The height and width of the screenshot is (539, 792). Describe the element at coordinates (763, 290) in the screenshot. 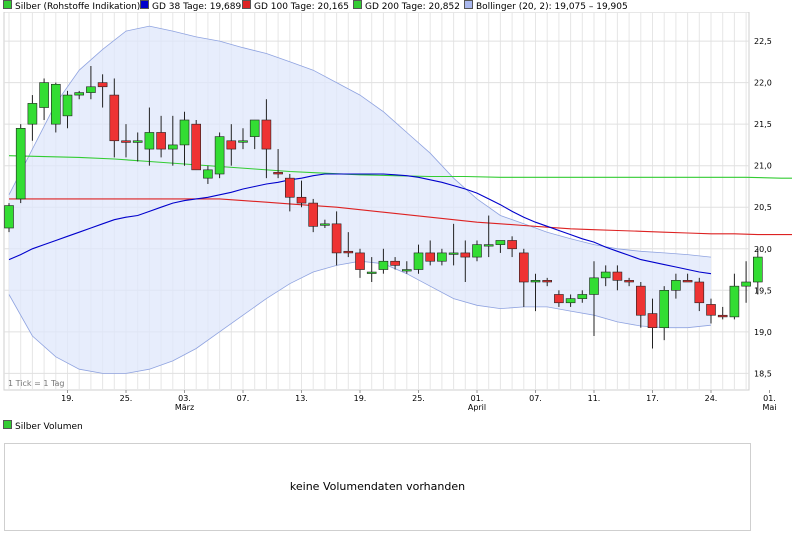

I see `y-tick-label: 19,5` at that location.